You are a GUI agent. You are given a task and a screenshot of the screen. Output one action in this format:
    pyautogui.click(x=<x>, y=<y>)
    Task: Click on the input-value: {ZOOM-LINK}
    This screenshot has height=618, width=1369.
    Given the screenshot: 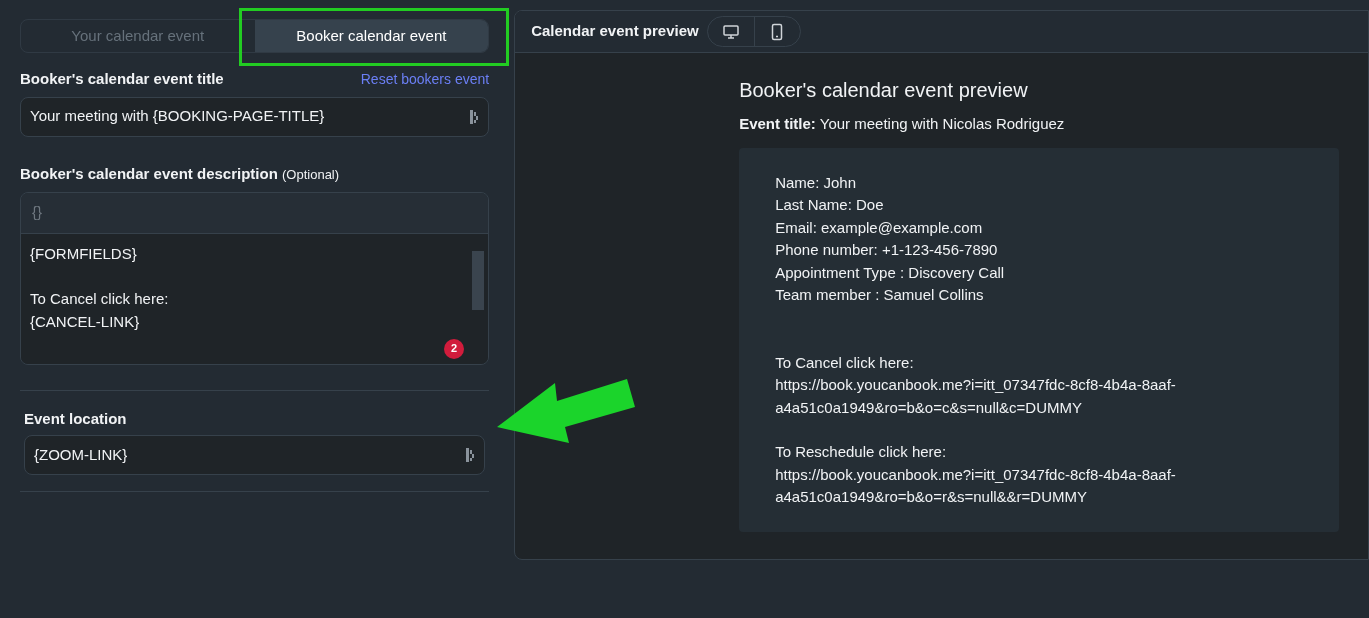 What is the action you would take?
    pyautogui.click(x=81, y=454)
    